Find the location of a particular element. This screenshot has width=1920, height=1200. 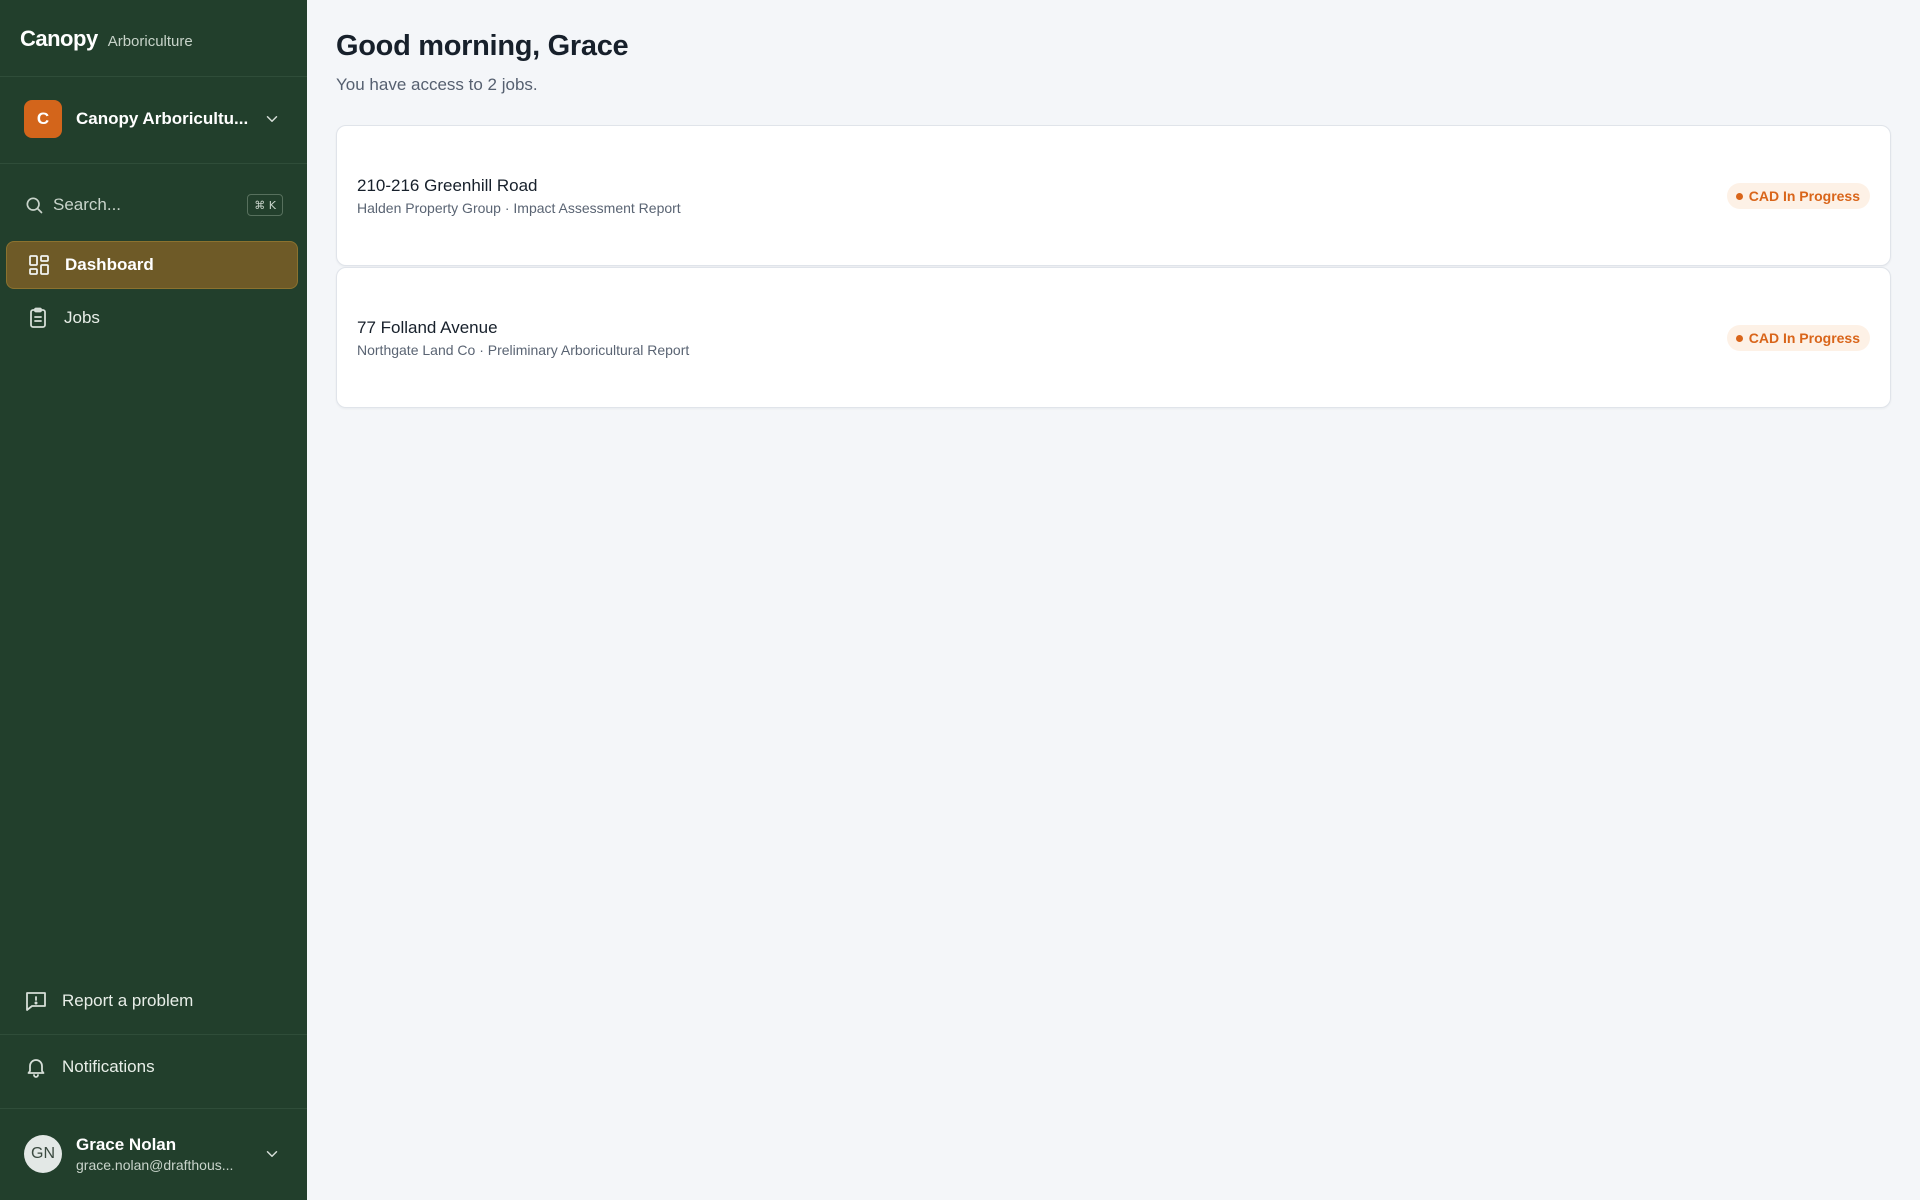

page-subtitle: You have access to 2 jobs. is located at coordinates (437, 84).